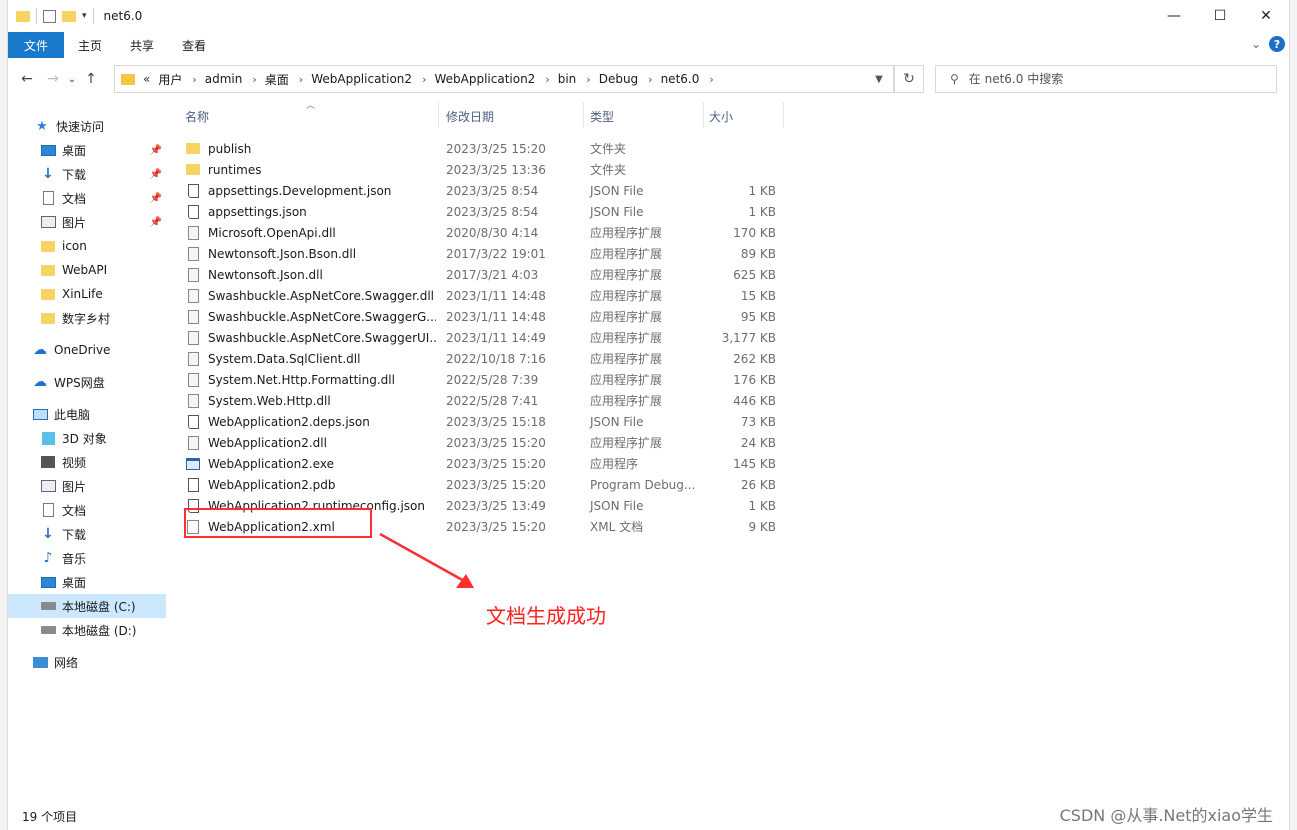  Describe the element at coordinates (311, 421) in the screenshot. I see `file-name-cell: WebApplication2.deps.json` at that location.